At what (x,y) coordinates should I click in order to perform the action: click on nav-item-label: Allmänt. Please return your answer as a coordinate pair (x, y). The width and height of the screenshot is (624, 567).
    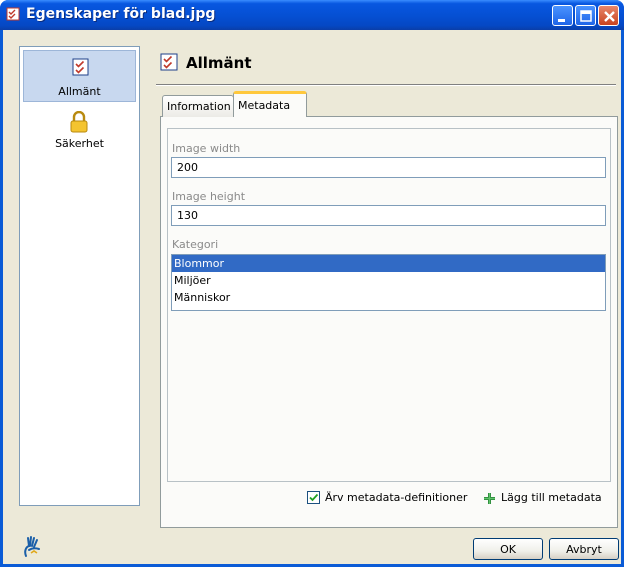
    Looking at the image, I should click on (79, 91).